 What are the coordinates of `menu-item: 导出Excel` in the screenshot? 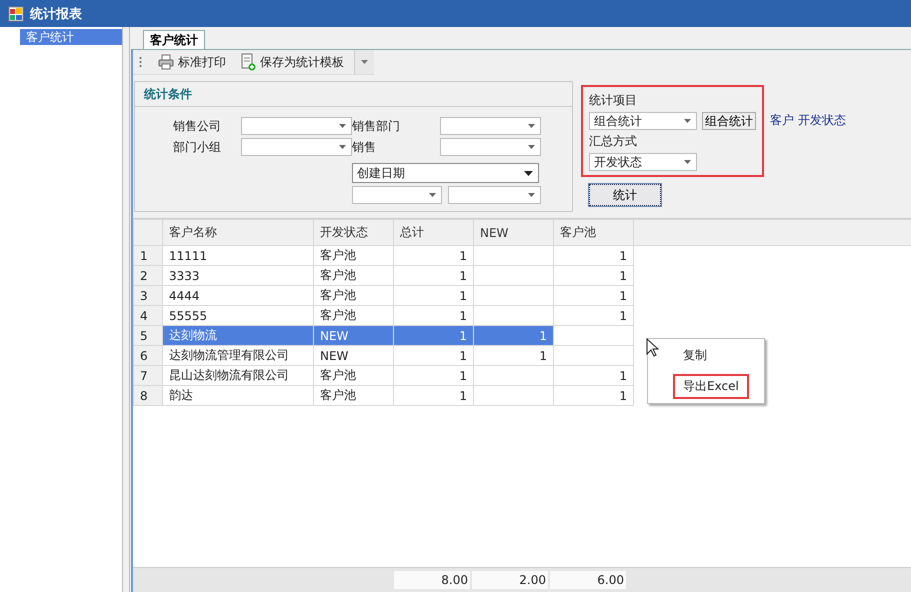 It's located at (711, 386).